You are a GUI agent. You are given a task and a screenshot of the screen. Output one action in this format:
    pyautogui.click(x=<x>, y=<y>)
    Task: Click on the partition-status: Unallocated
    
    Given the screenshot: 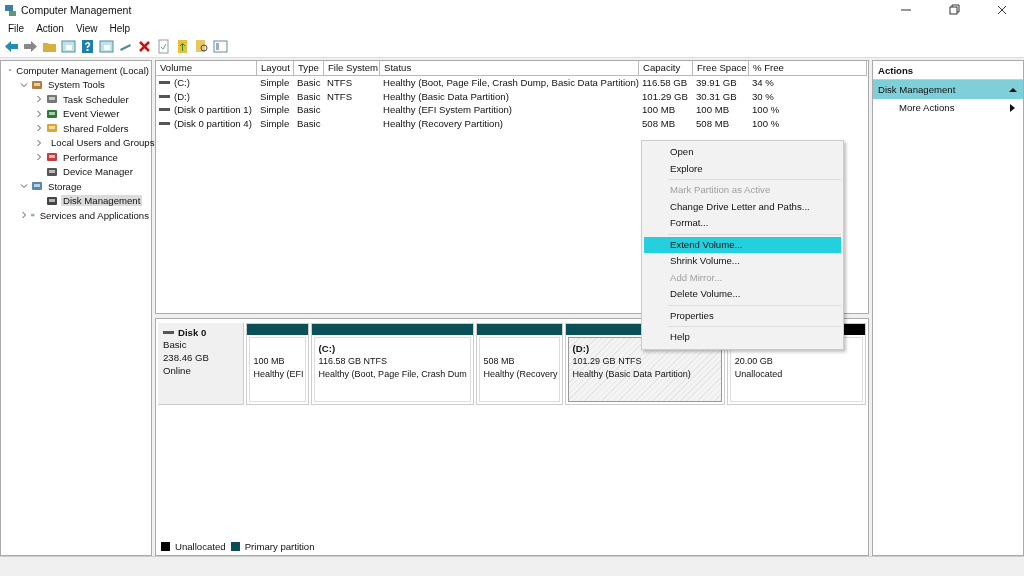 What is the action you would take?
    pyautogui.click(x=758, y=374)
    